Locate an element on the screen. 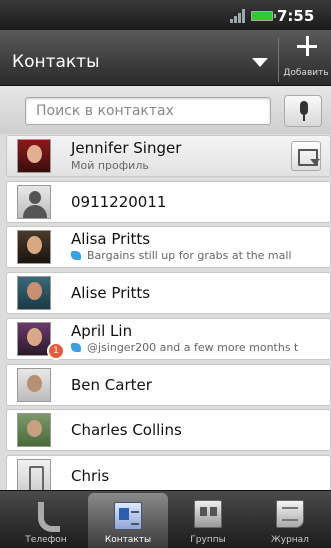 The height and width of the screenshot is (548, 331). contact-name: Chris is located at coordinates (90, 476).